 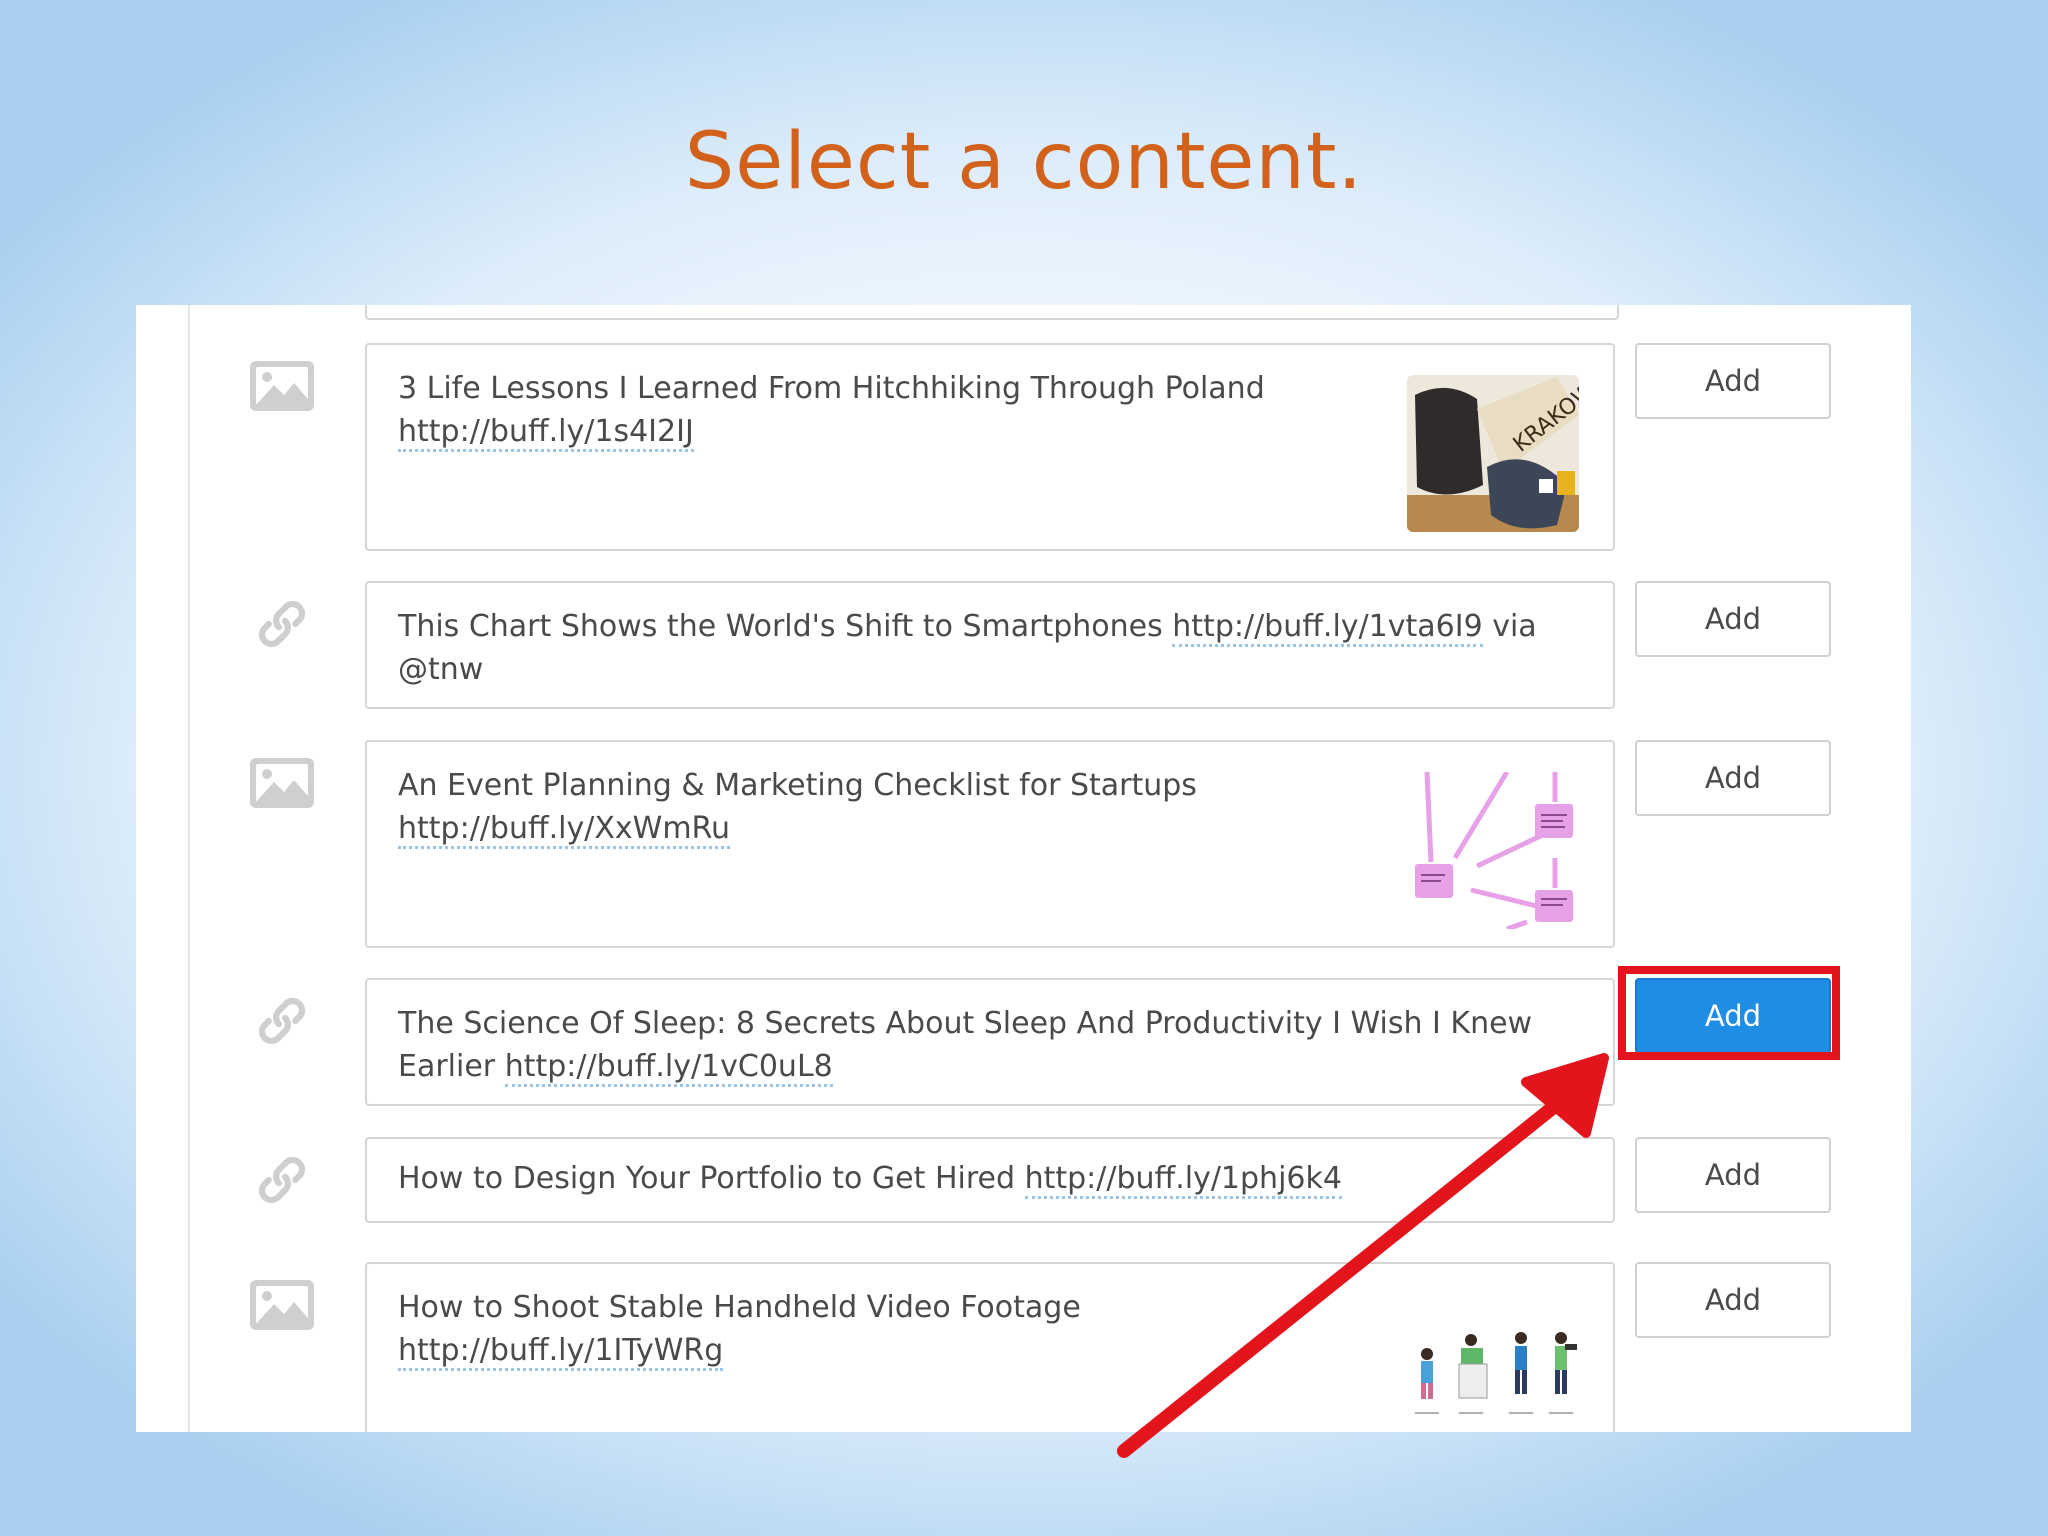 I want to click on videographer-thumbnail, so click(x=1493, y=1363).